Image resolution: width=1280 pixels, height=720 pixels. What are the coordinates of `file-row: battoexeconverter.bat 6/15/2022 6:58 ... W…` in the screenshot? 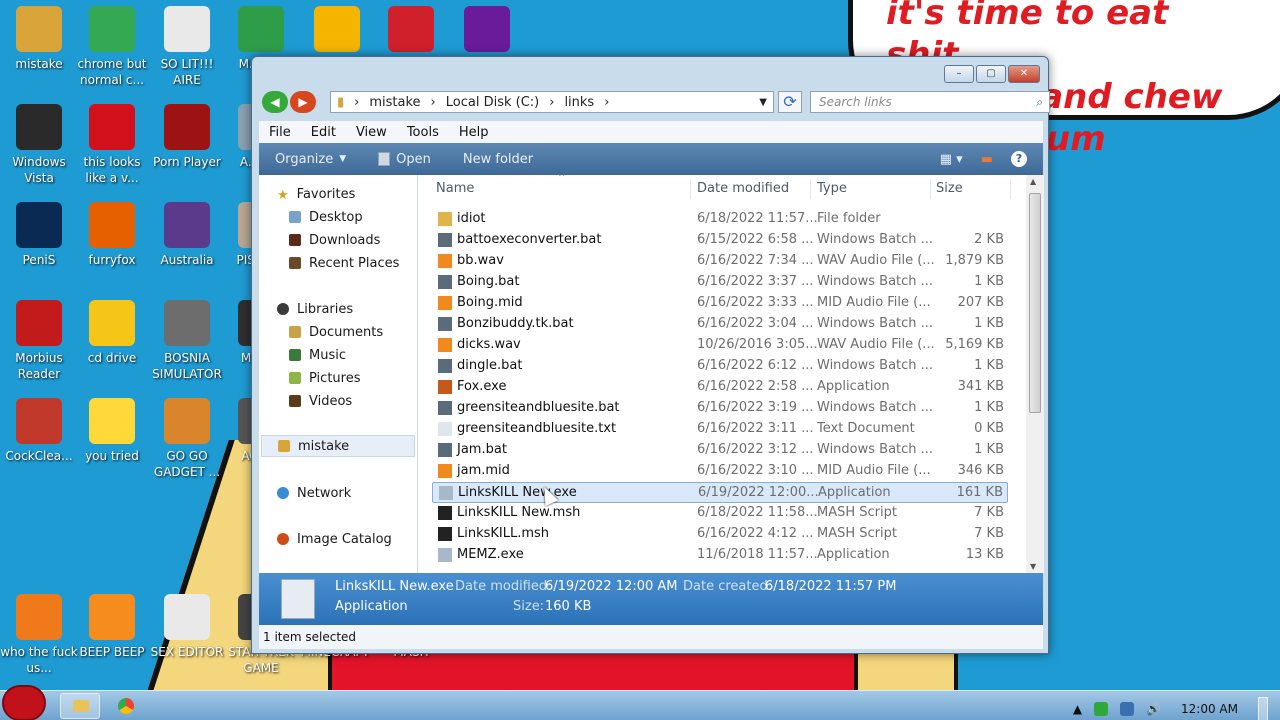 It's located at (720, 240).